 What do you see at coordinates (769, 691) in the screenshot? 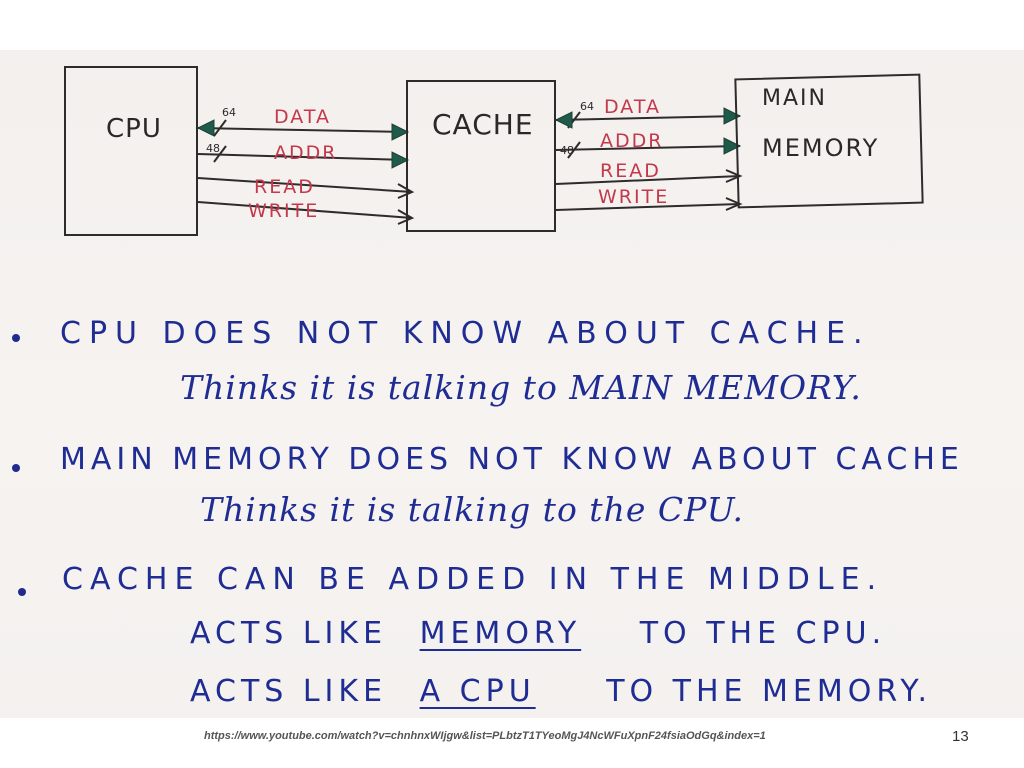
I see `note-3-line3-suffix: TO THE MEMORY.` at bounding box center [769, 691].